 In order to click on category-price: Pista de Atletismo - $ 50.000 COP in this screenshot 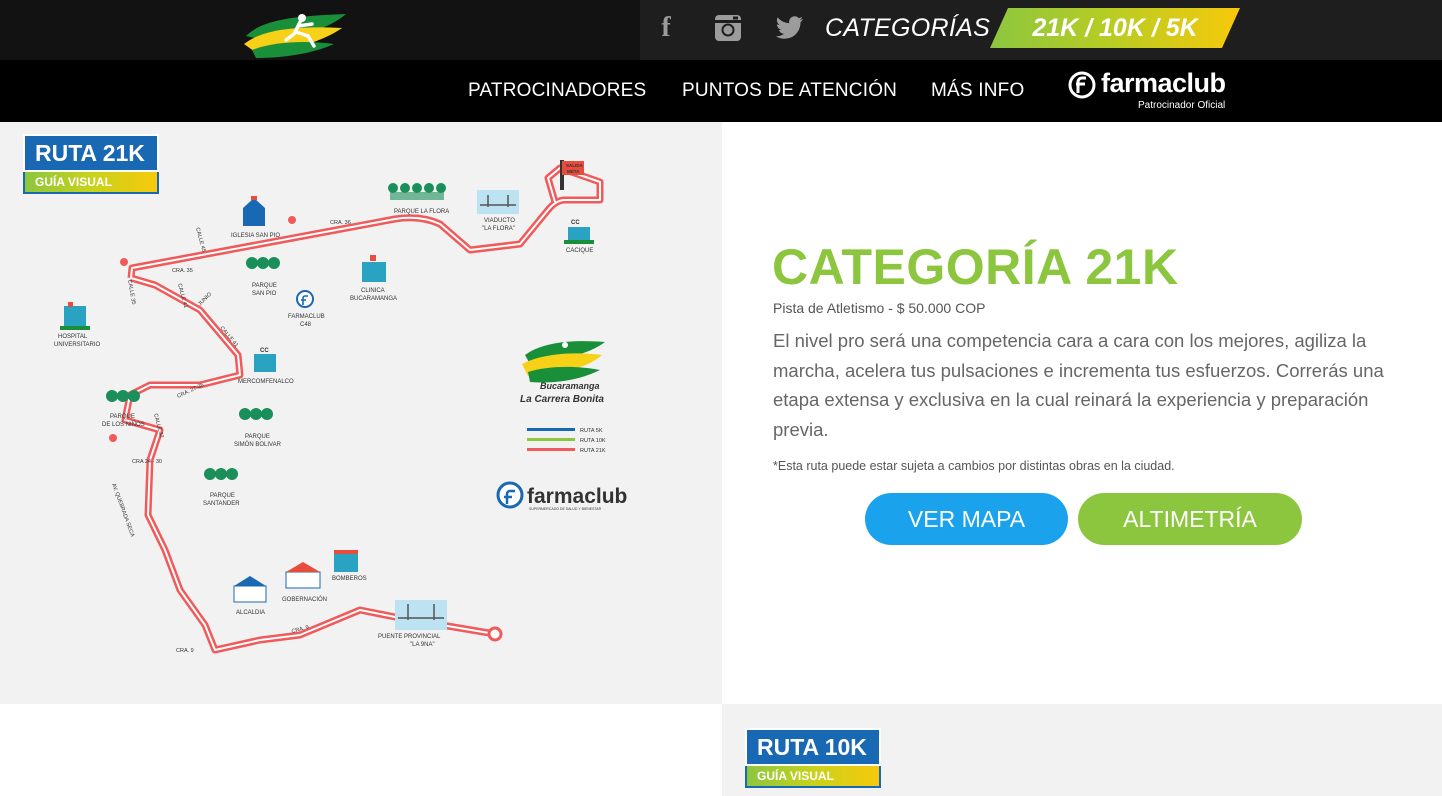, I will do `click(879, 308)`.